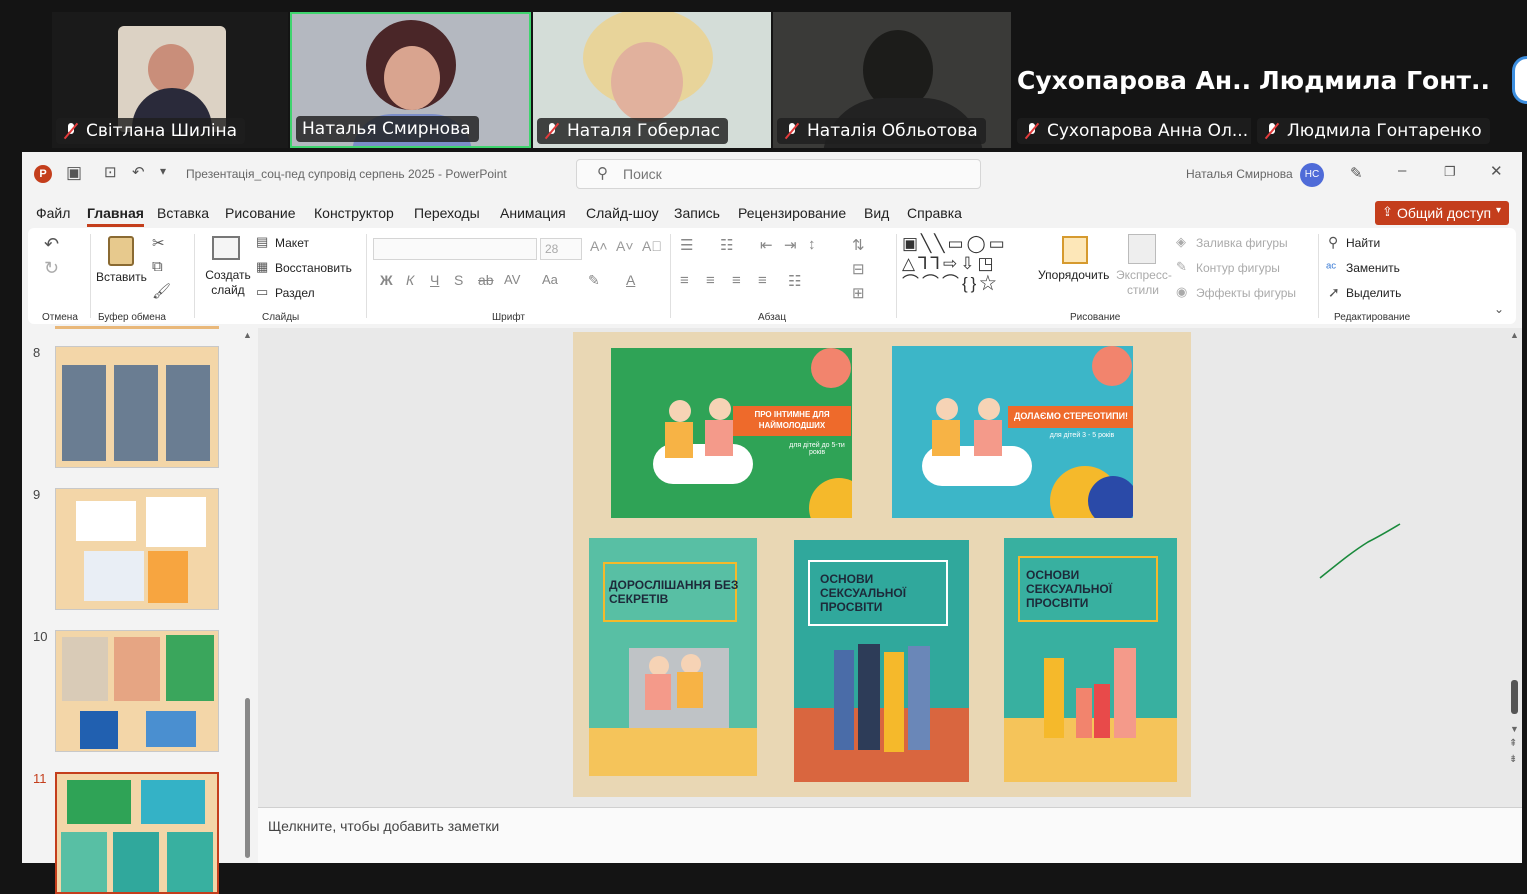 Image resolution: width=1527 pixels, height=894 pixels. Describe the element at coordinates (313, 268) in the screenshot. I see `reset-button: Восстановить` at that location.